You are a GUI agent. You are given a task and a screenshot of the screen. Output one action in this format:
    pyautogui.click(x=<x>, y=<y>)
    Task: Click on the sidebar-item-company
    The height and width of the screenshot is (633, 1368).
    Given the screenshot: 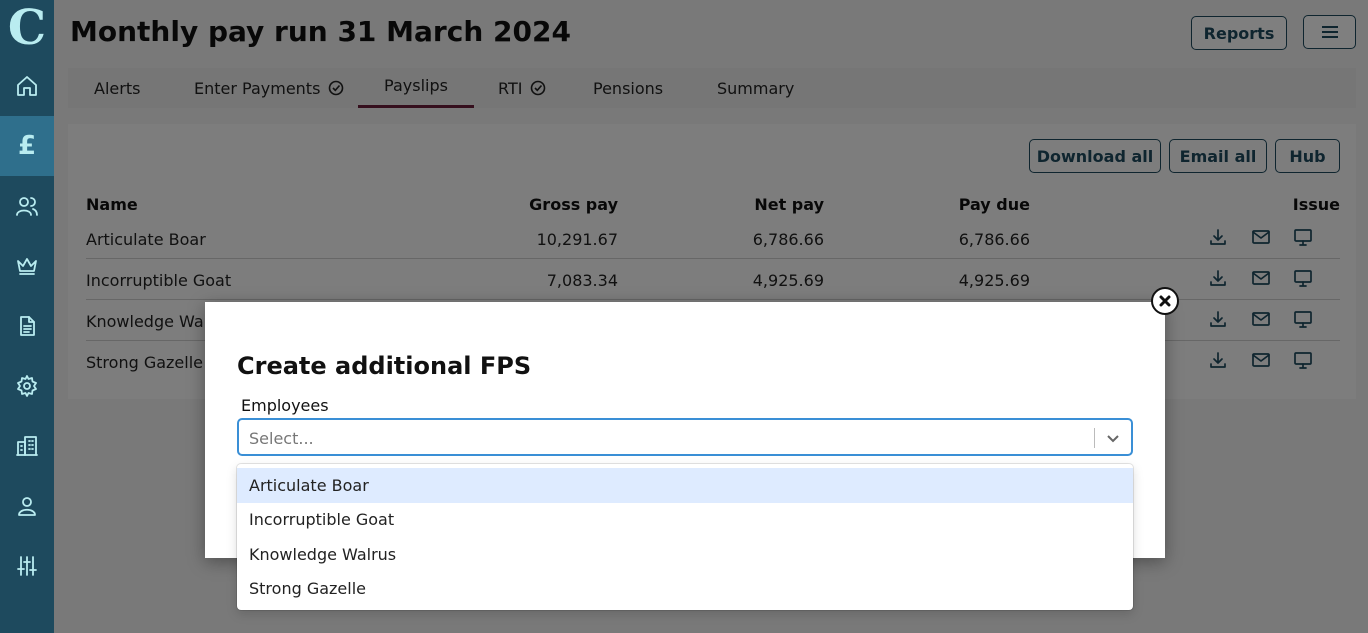 What is the action you would take?
    pyautogui.click(x=27, y=446)
    